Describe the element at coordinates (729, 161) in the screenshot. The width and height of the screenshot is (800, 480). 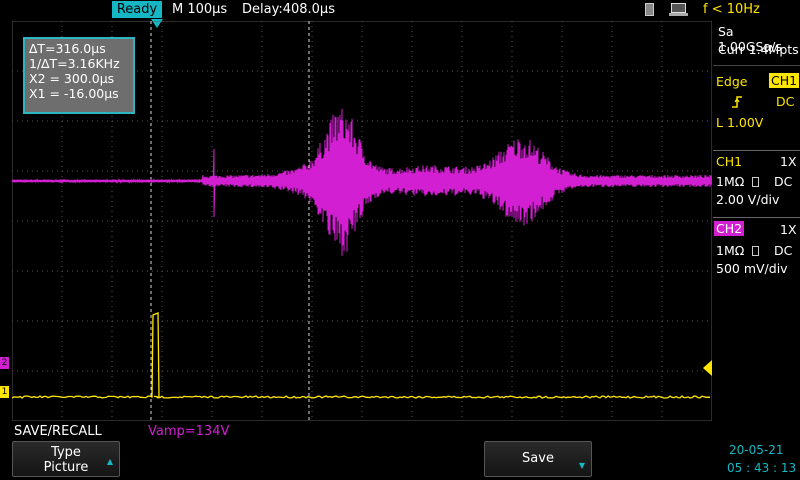
I see `ch1-name: CH1` at that location.